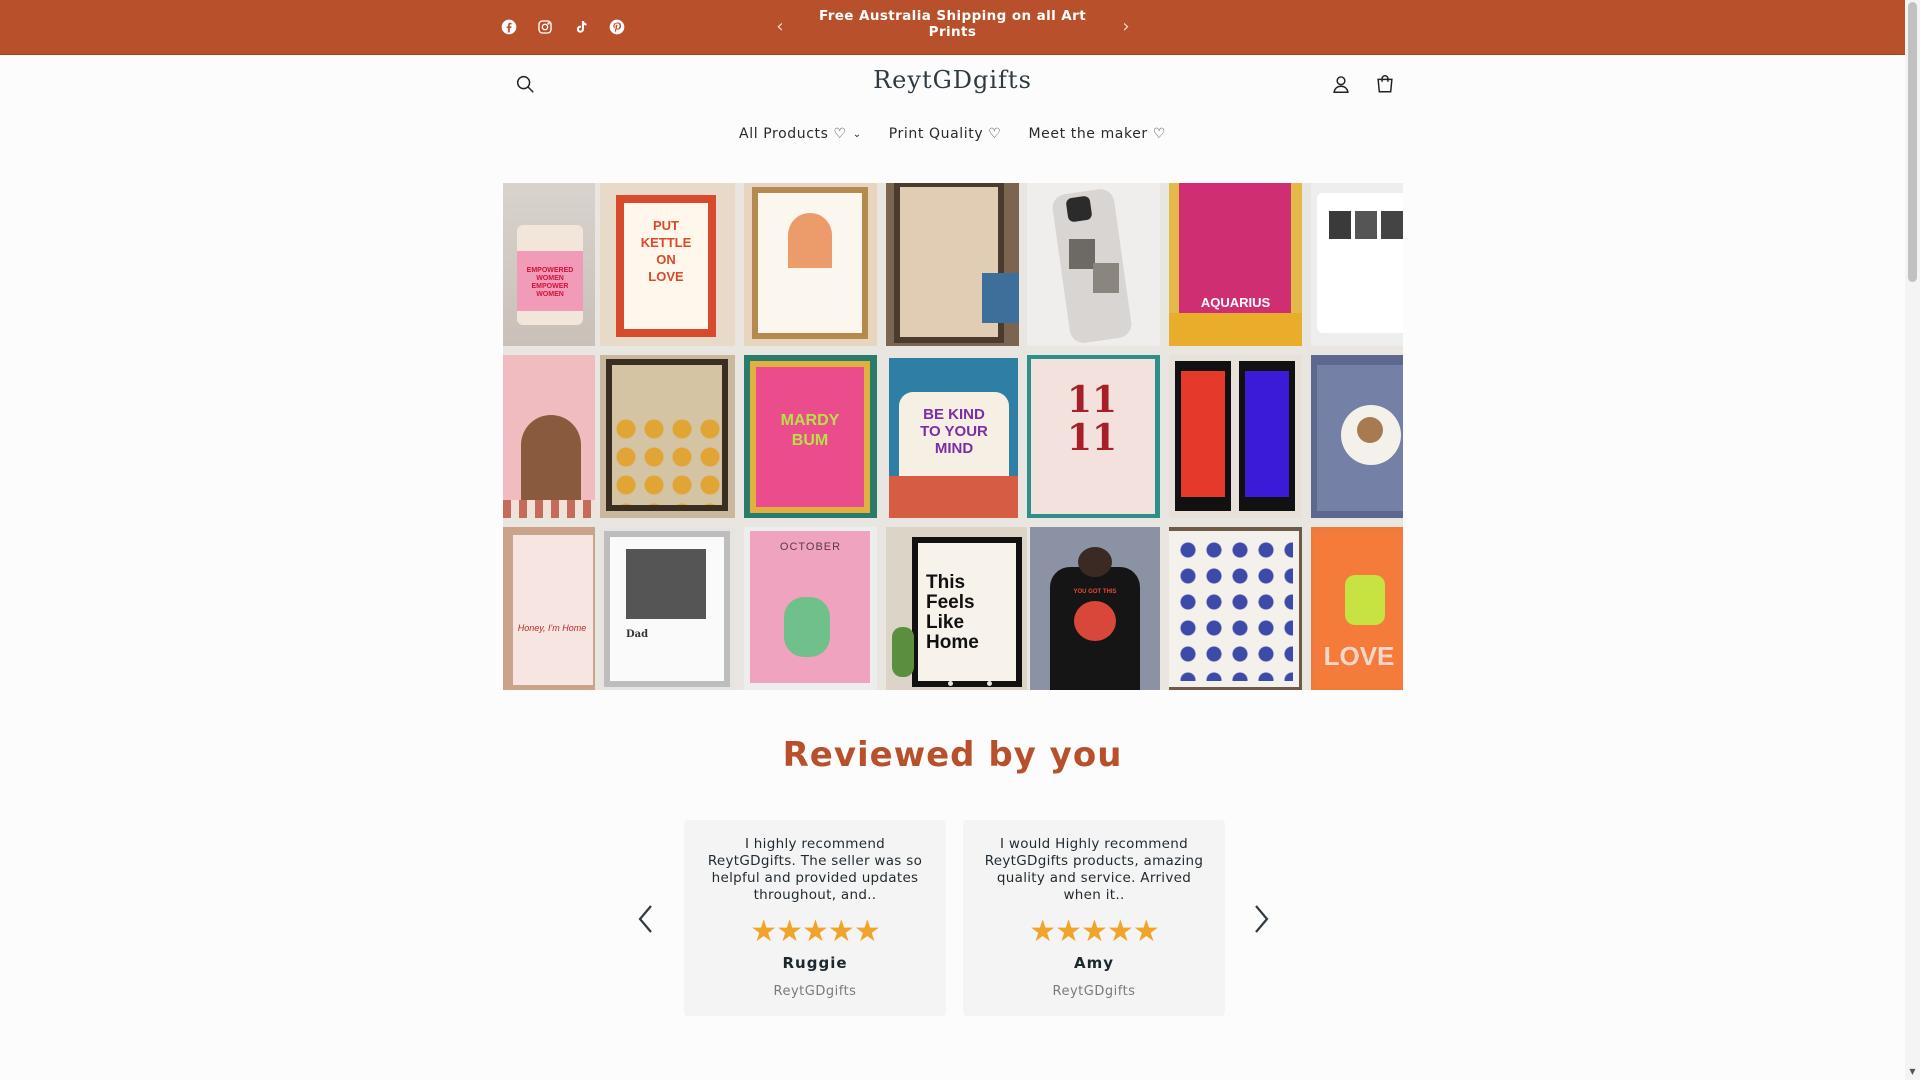  I want to click on tile-label: Honey, I'm Home, so click(552, 628).